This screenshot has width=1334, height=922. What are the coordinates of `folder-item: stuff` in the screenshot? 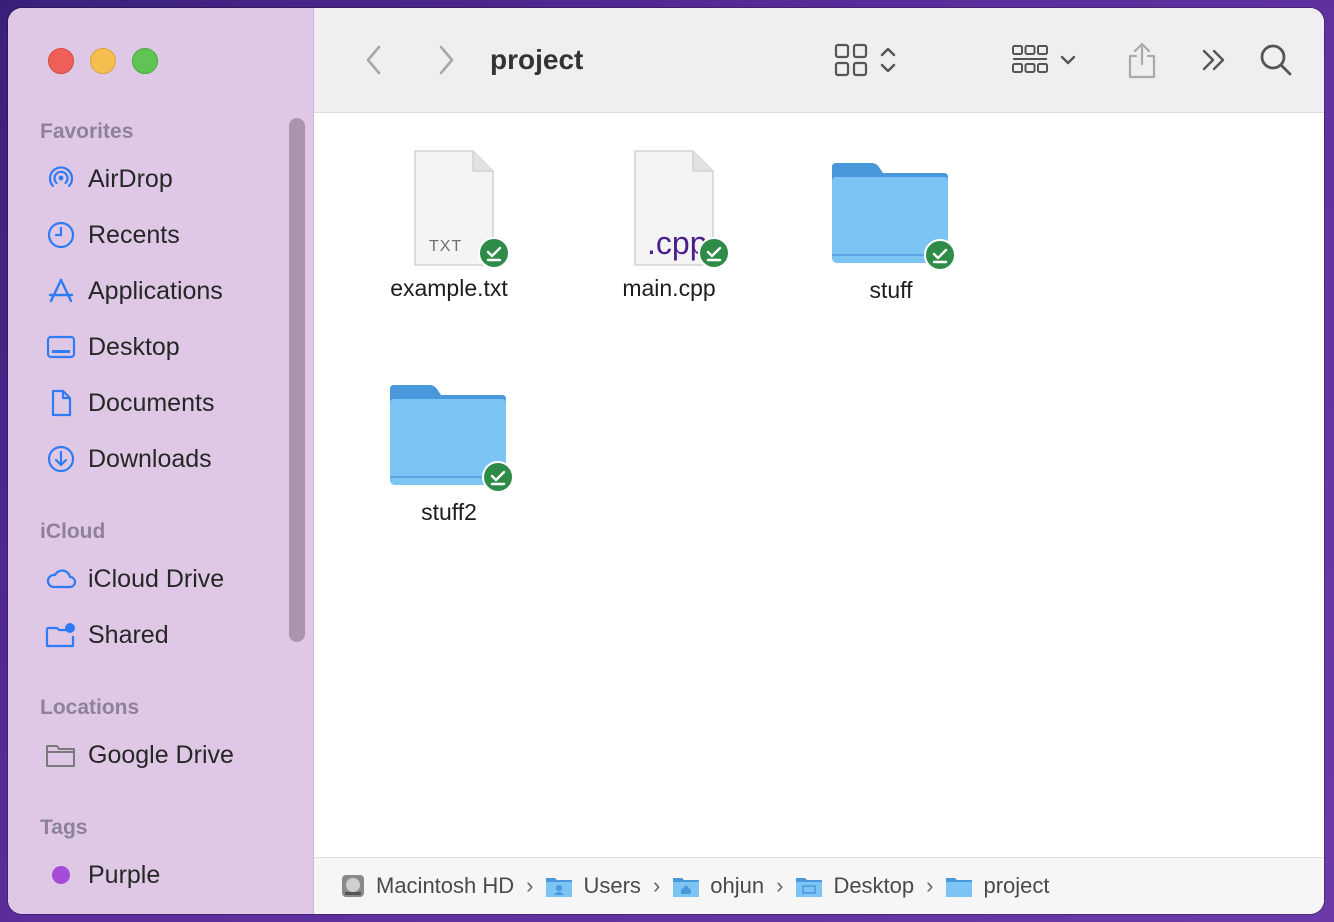 It's located at (891, 224).